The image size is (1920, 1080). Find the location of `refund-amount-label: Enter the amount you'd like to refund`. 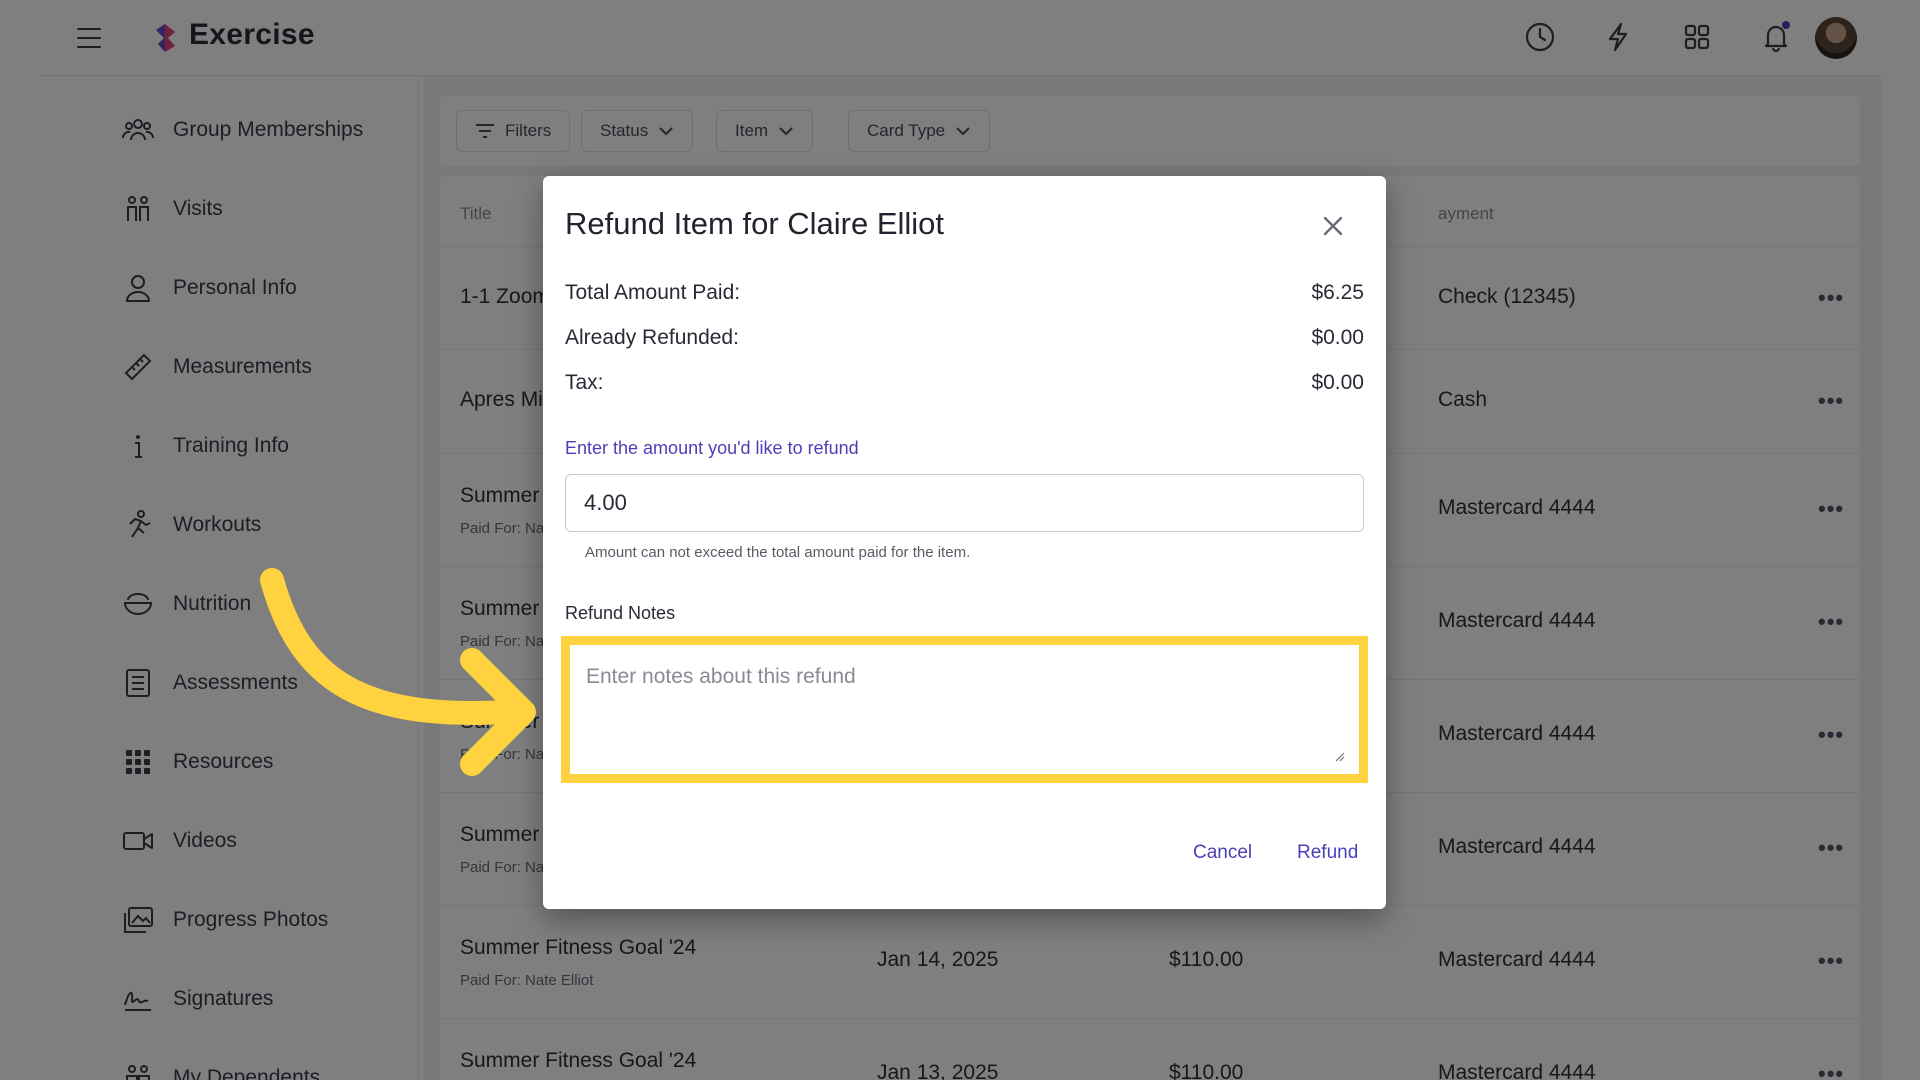

refund-amount-label: Enter the amount you'd like to refund is located at coordinates (712, 448).